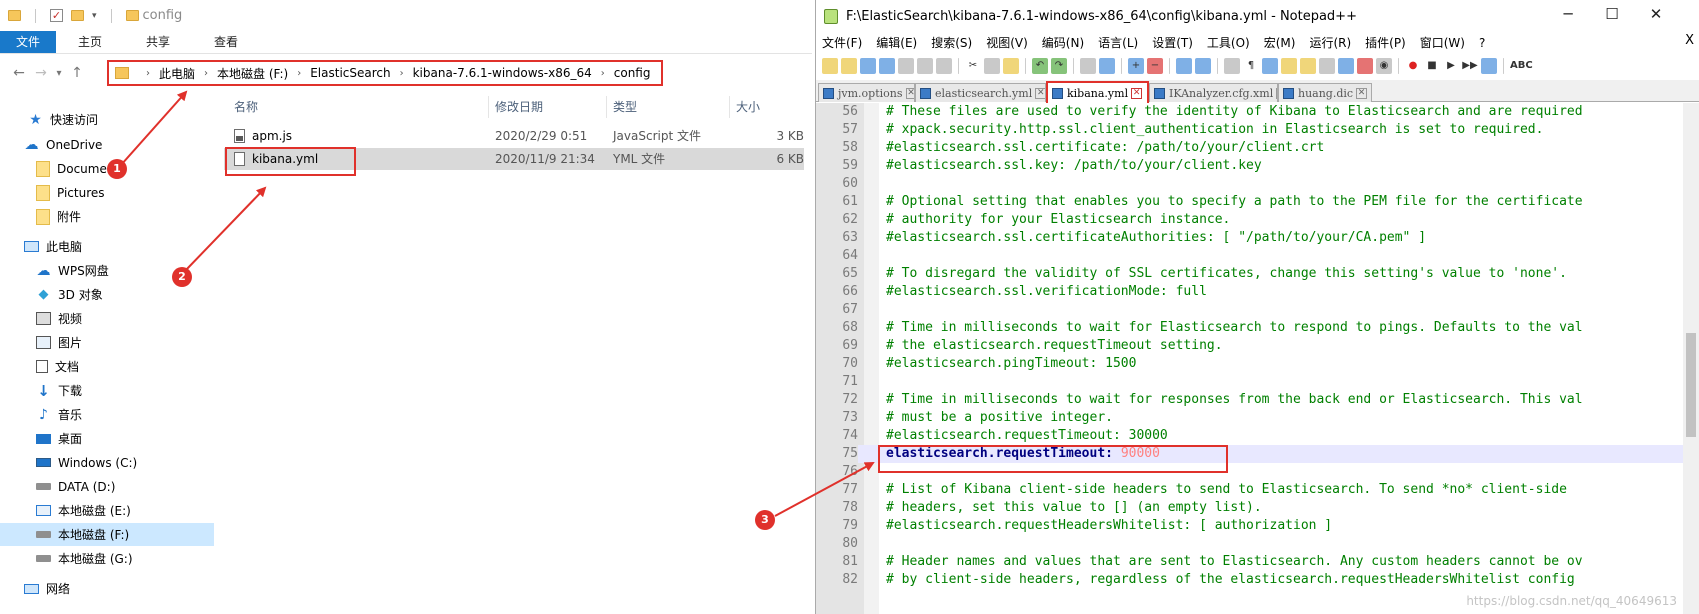 The width and height of the screenshot is (1699, 614). Describe the element at coordinates (1384, 65) in the screenshot. I see `eye-icon: ◉` at that location.